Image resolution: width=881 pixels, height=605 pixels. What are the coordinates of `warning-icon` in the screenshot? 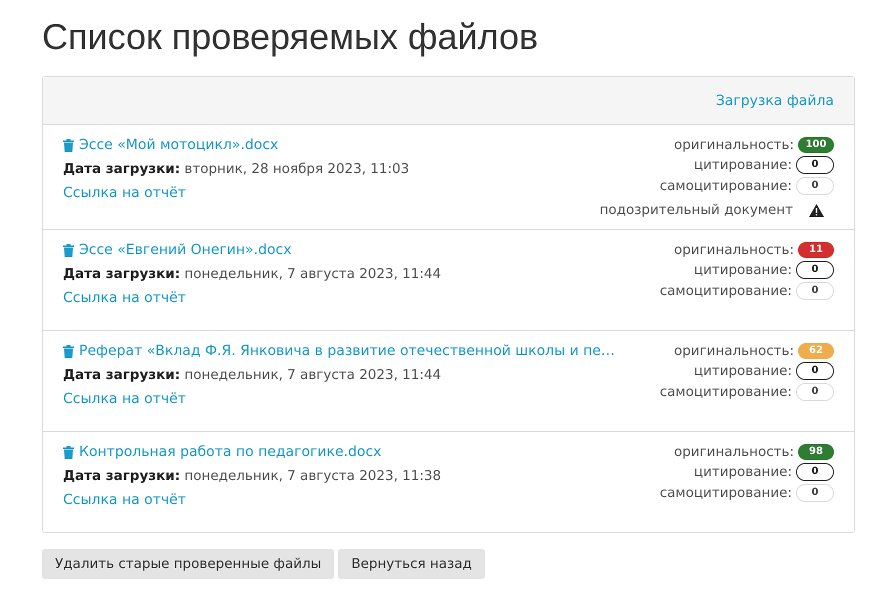 It's located at (816, 210).